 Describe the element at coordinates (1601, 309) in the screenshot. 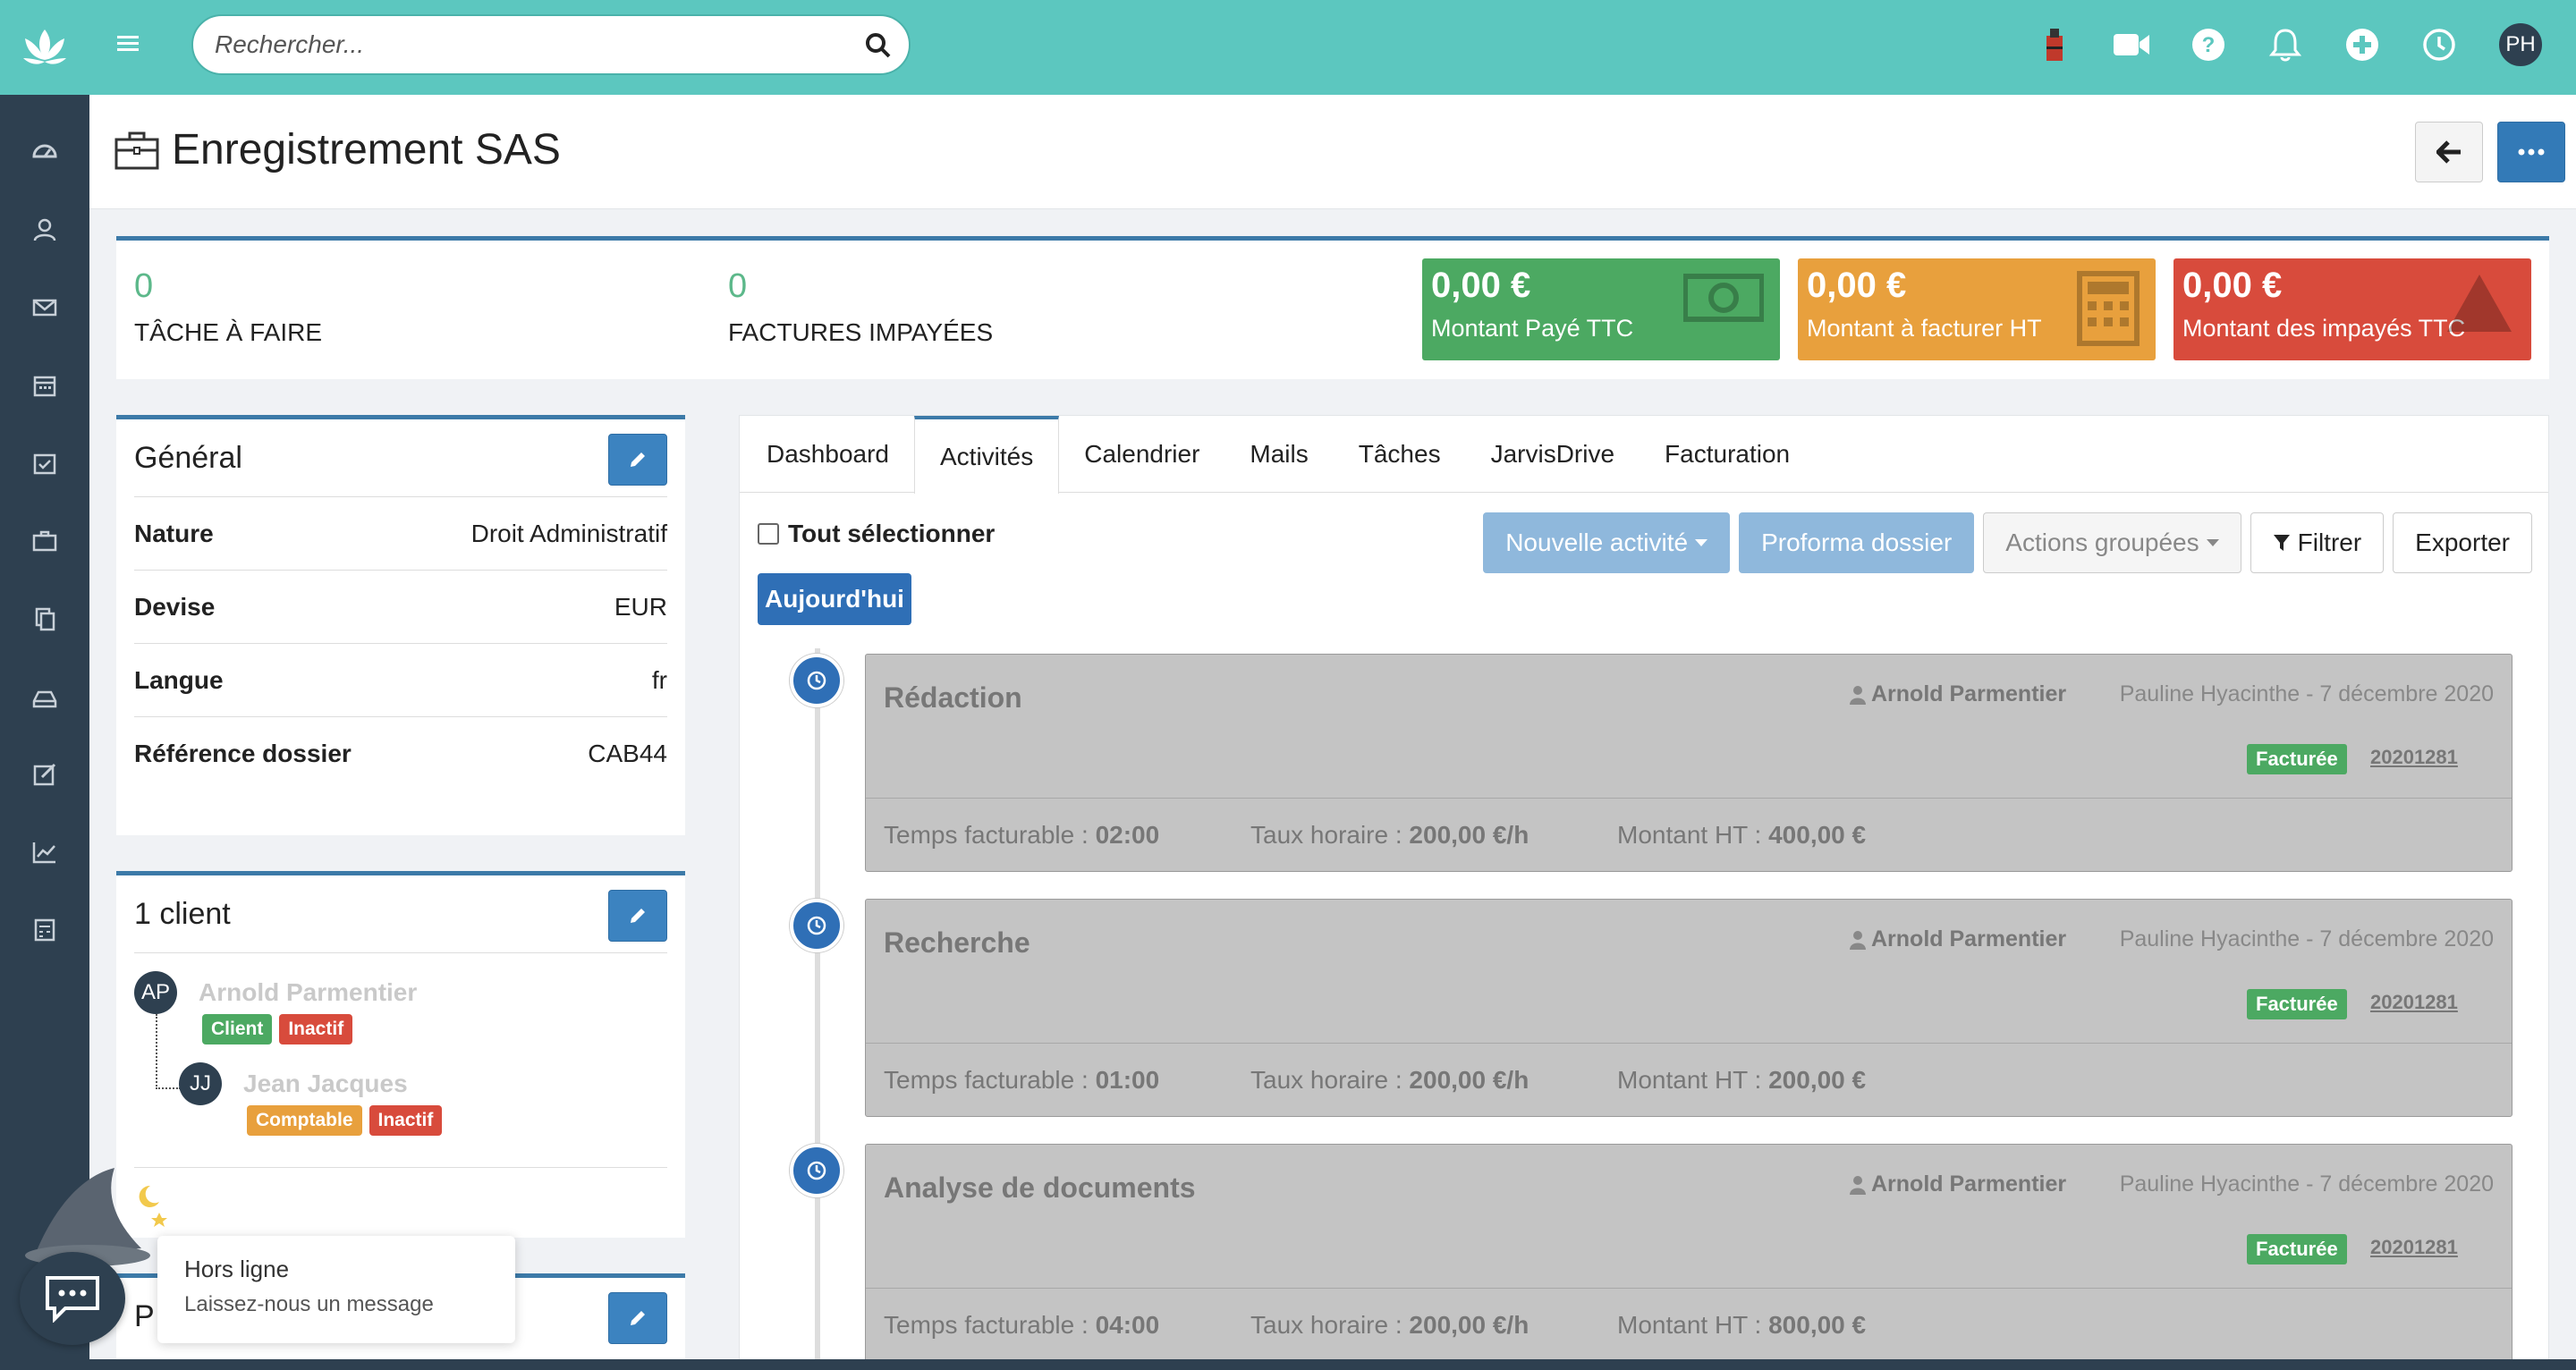

I see `card-paid-ttc: 0,00 € Montant Payé TTC` at that location.